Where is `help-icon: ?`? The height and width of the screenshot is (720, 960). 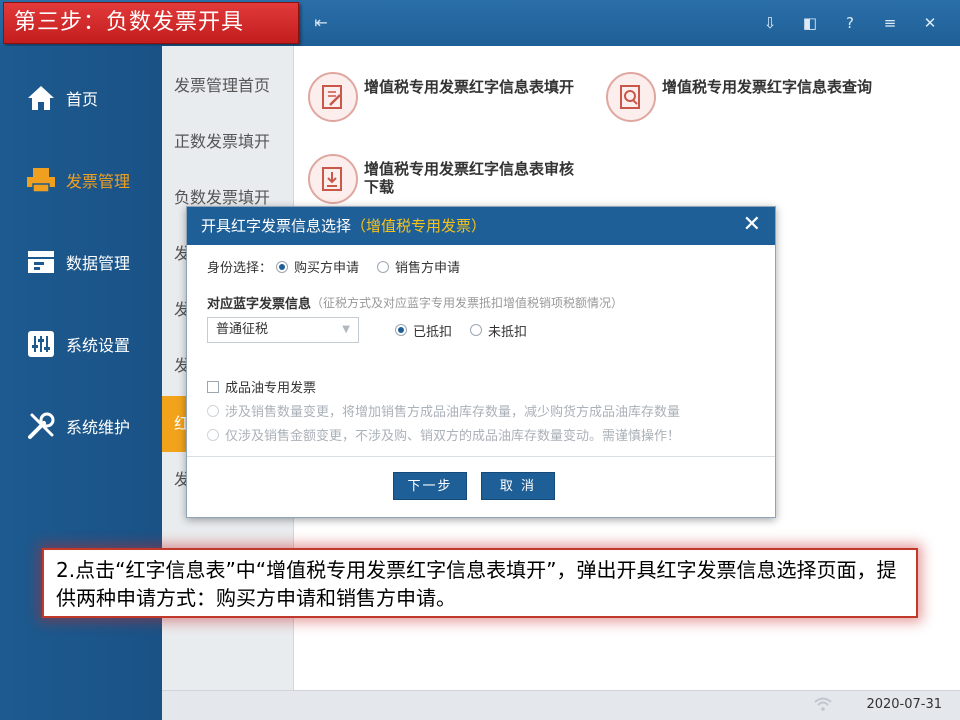 help-icon: ? is located at coordinates (850, 23).